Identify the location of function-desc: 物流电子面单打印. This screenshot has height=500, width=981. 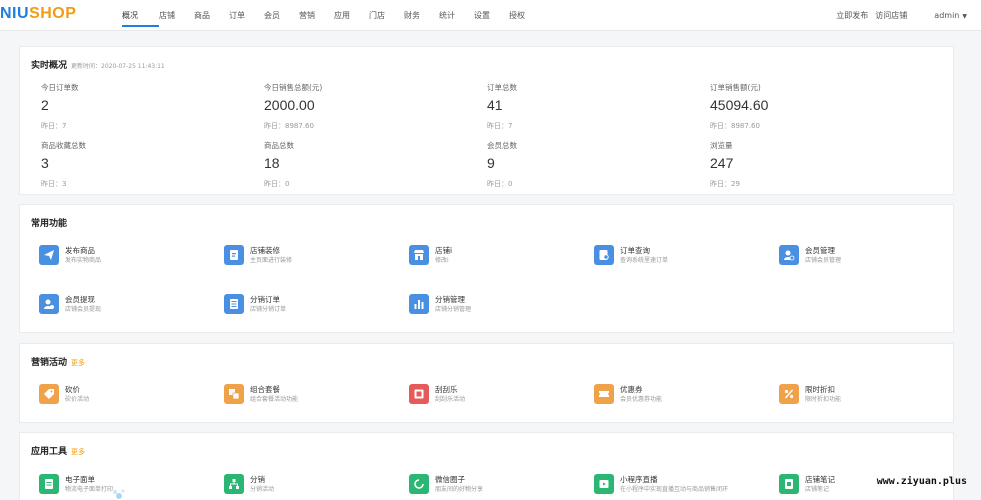
(89, 489).